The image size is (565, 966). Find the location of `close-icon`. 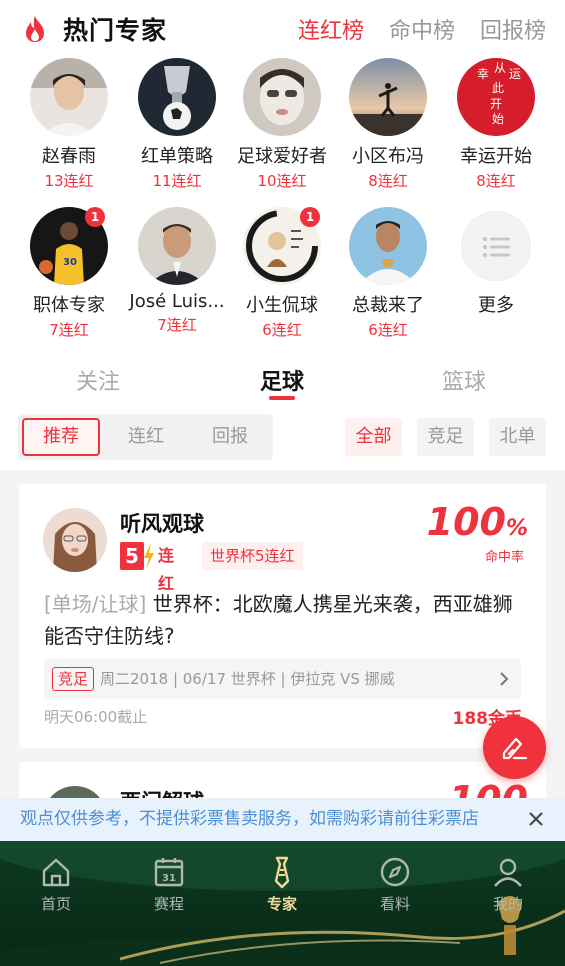

close-icon is located at coordinates (536, 819).